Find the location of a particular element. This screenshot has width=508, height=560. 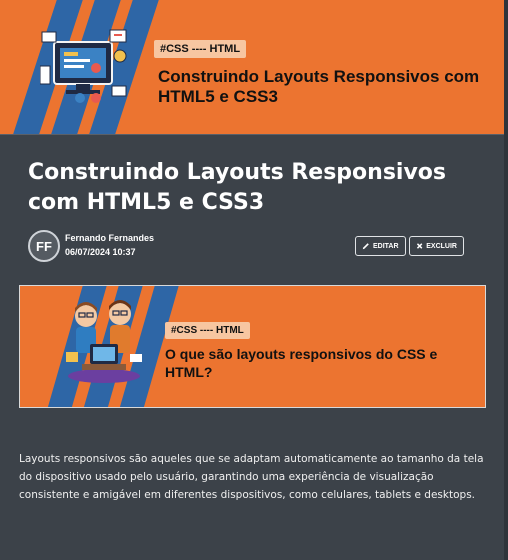

avatar: FF is located at coordinates (44, 246).